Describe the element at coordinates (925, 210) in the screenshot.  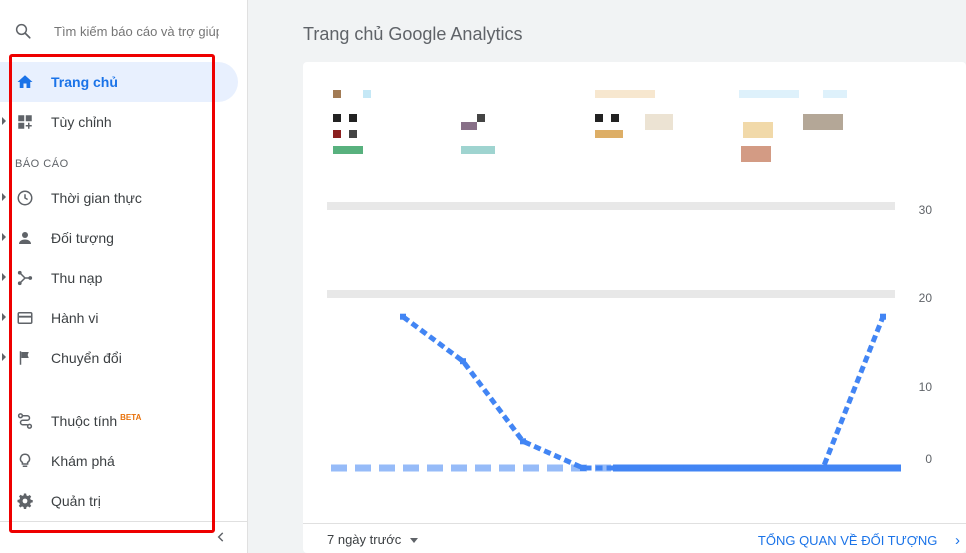
I see `y-tick-label: 30` at that location.